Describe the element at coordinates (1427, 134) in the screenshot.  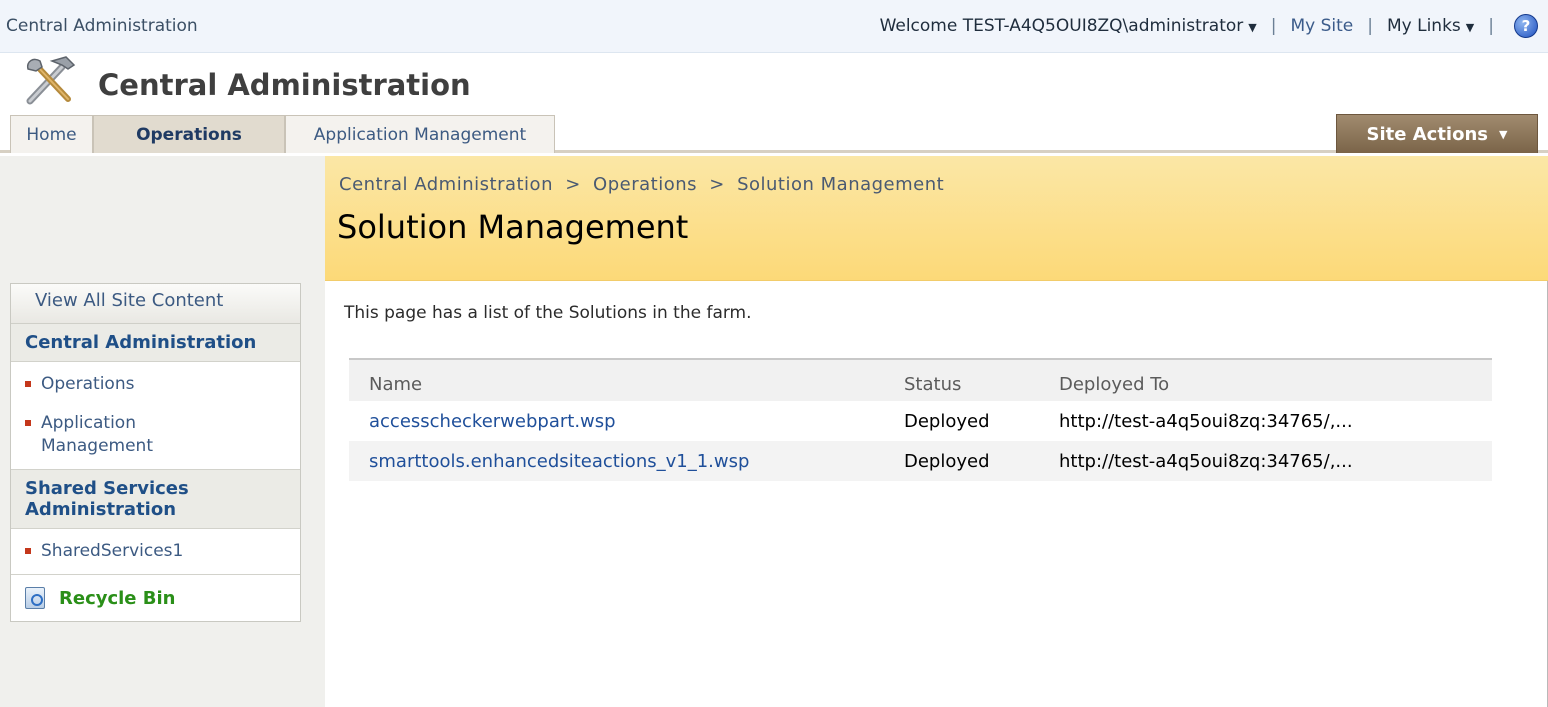
I see `site-actions-label: Site Actions` at that location.